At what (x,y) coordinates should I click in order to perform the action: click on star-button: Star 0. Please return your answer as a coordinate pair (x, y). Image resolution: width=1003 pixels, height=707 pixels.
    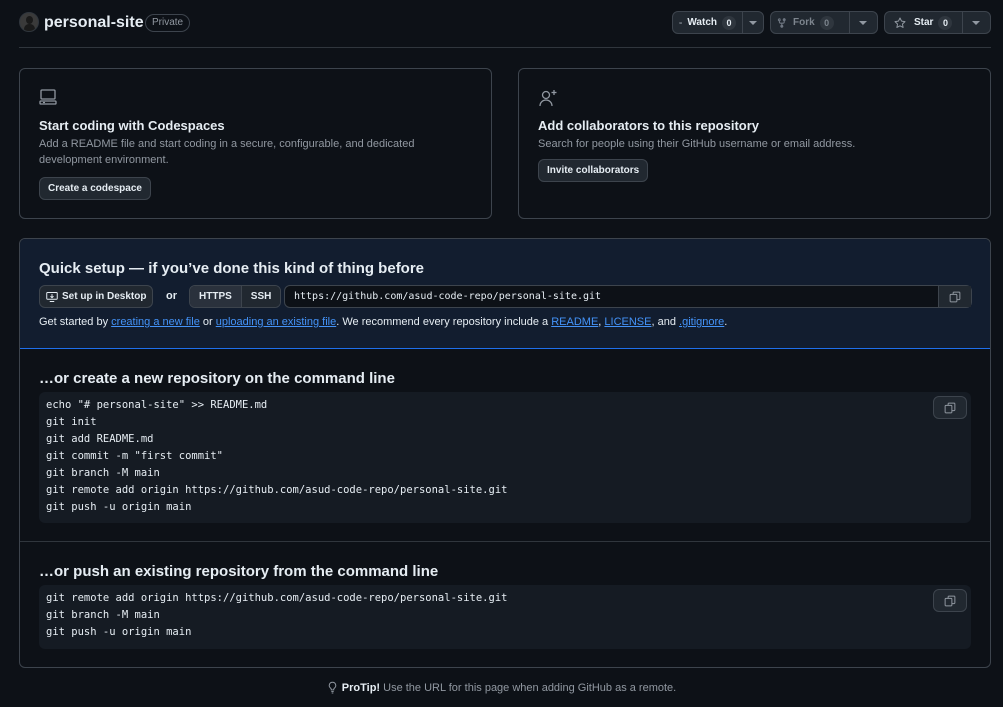
    Looking at the image, I should click on (924, 22).